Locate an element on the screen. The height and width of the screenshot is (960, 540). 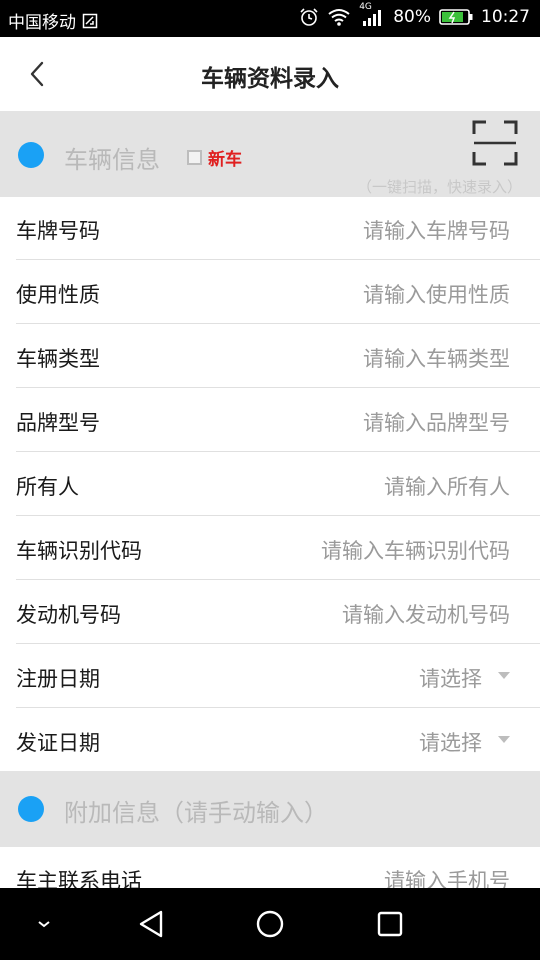
field-label: 车辆类型 is located at coordinates (58, 359).